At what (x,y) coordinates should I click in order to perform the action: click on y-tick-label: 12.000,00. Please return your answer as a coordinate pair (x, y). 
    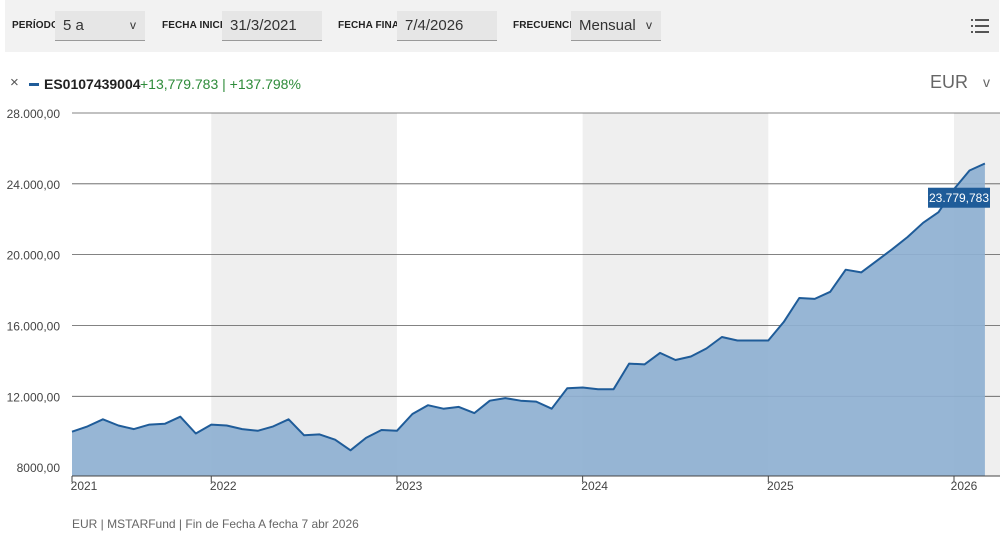
    Looking at the image, I should click on (34, 397).